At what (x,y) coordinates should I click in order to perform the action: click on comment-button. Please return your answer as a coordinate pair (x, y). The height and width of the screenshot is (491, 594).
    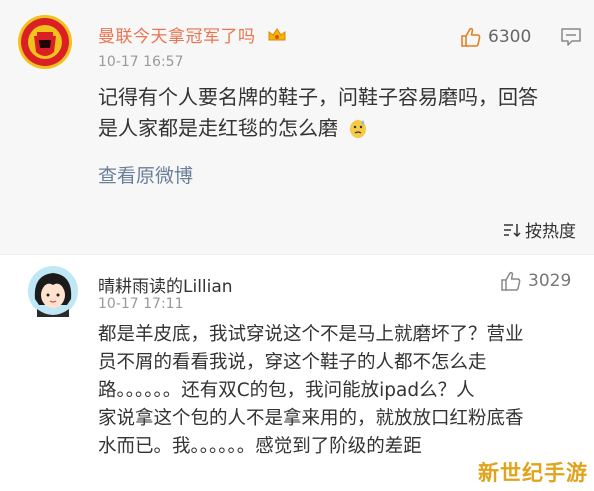
    Looking at the image, I should click on (571, 39).